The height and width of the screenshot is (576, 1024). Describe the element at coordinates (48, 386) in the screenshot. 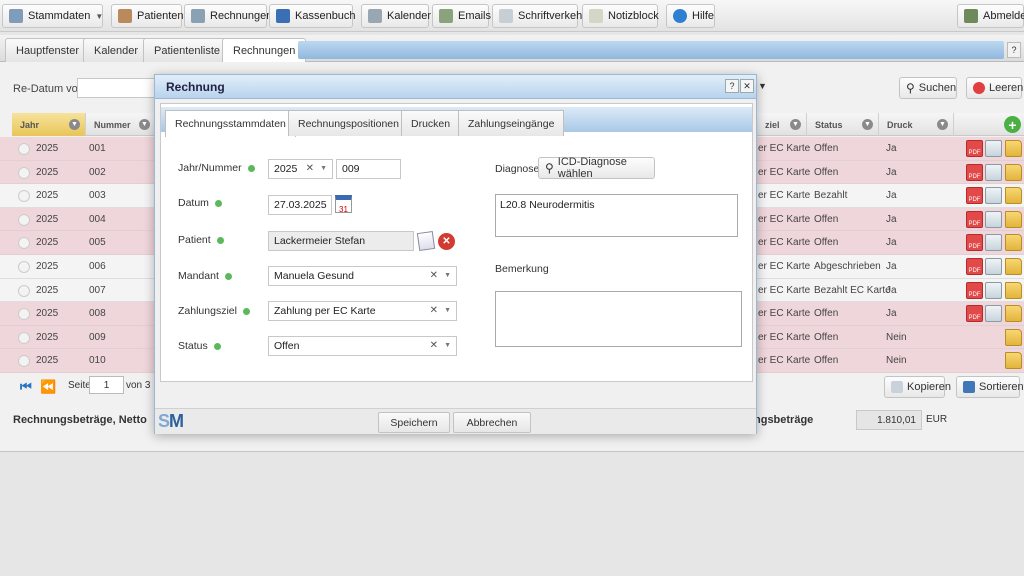

I see `previous-page-icon: ⏪` at that location.